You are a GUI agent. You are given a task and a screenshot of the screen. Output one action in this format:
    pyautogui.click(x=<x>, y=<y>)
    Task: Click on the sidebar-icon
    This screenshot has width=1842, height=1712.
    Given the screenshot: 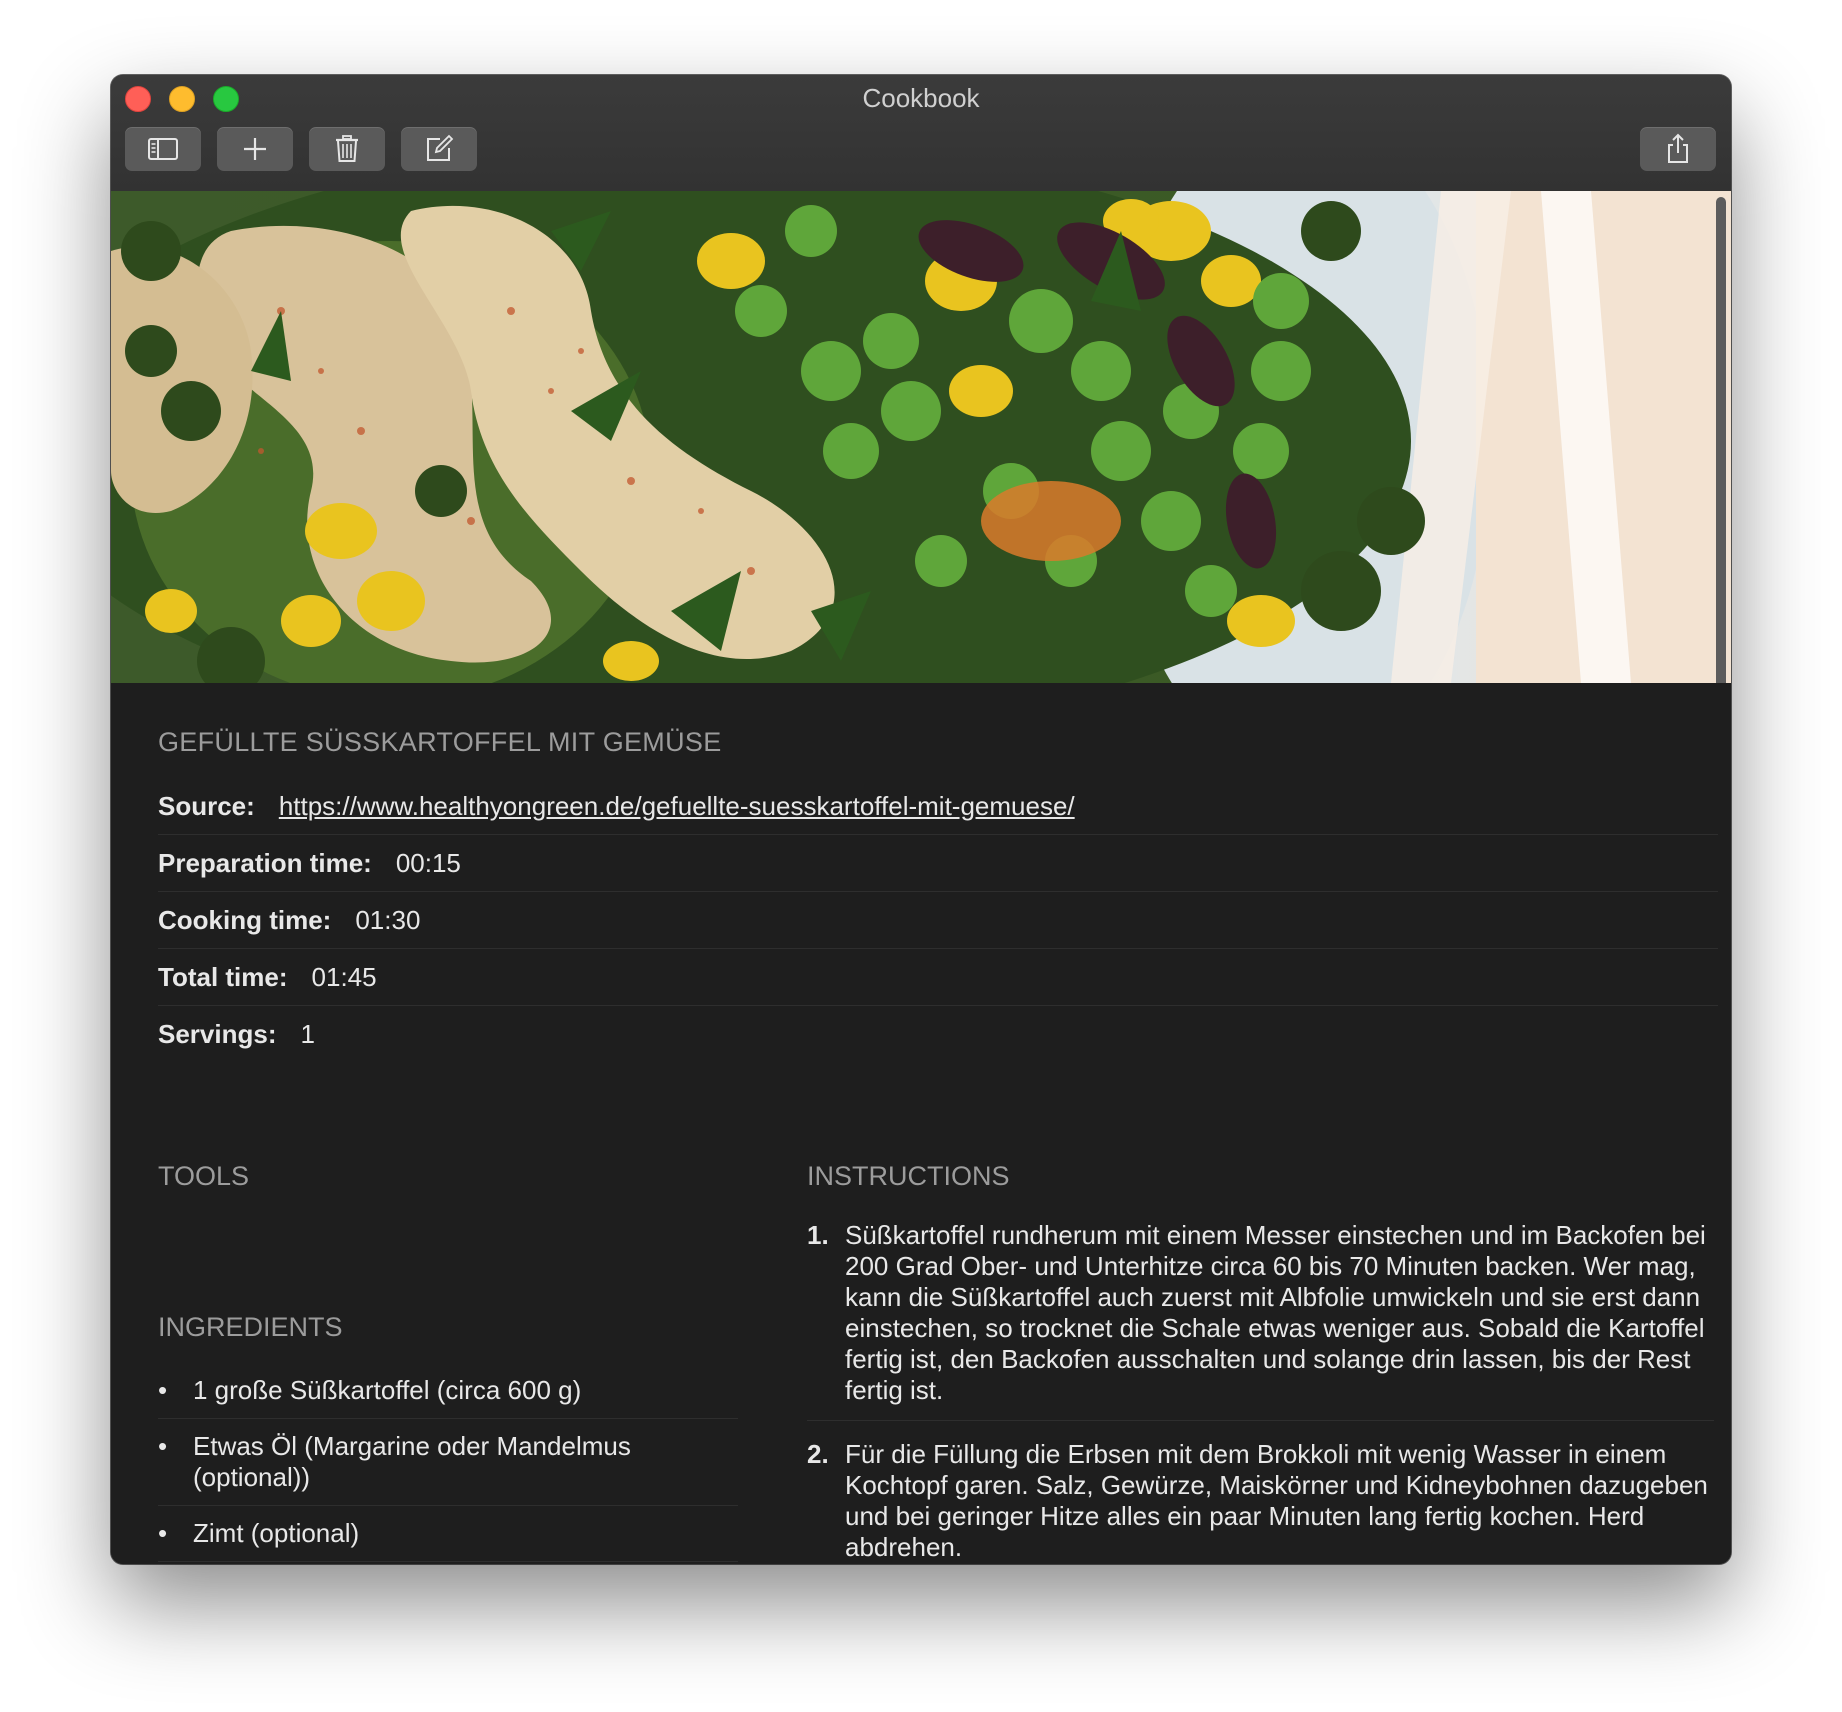 What is the action you would take?
    pyautogui.click(x=163, y=149)
    